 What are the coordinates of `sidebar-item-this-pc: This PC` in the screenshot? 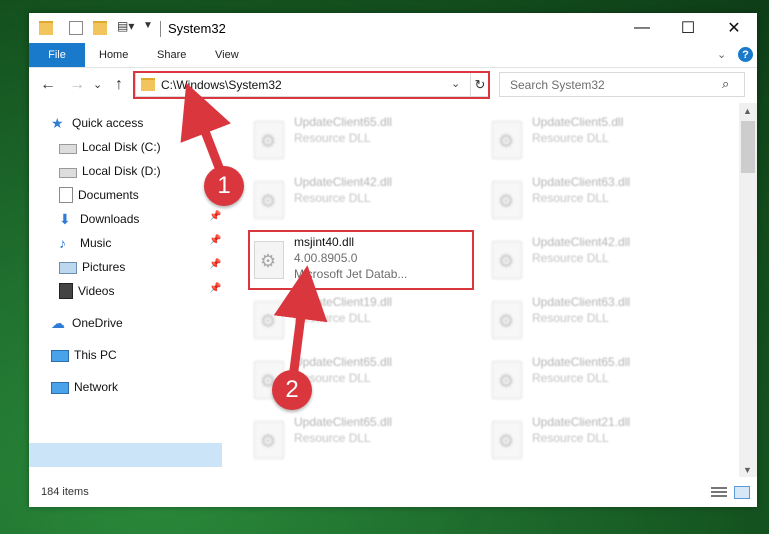 It's located at (84, 355).